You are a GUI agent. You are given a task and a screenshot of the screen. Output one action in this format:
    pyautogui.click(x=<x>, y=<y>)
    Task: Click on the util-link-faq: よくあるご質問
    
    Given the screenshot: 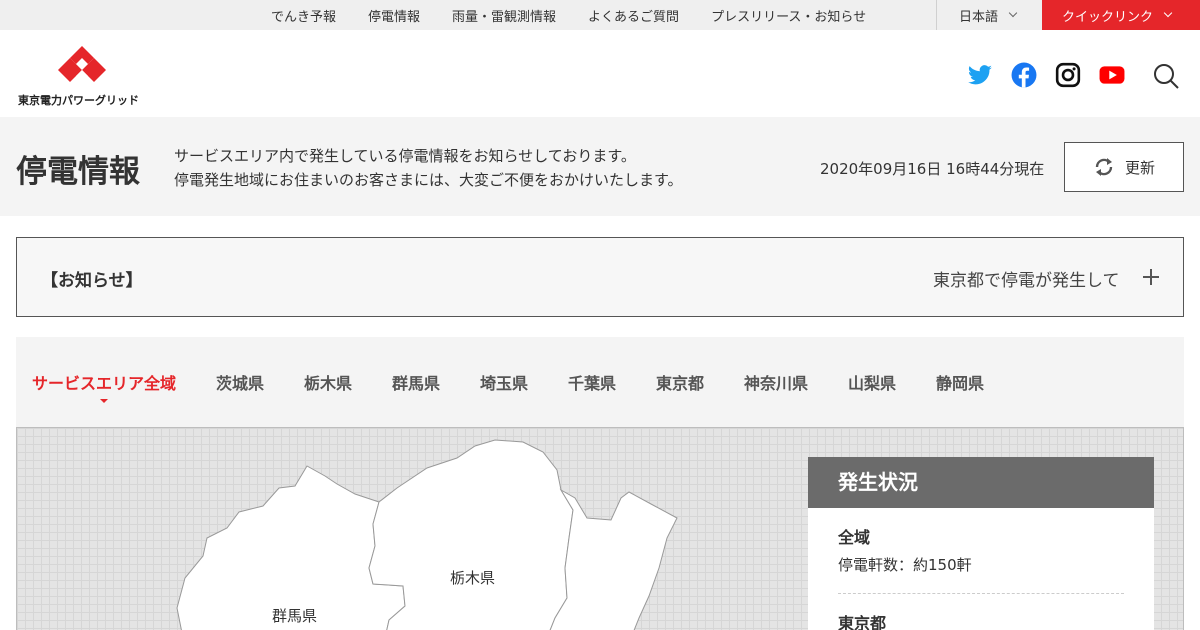 What is the action you would take?
    pyautogui.click(x=633, y=15)
    